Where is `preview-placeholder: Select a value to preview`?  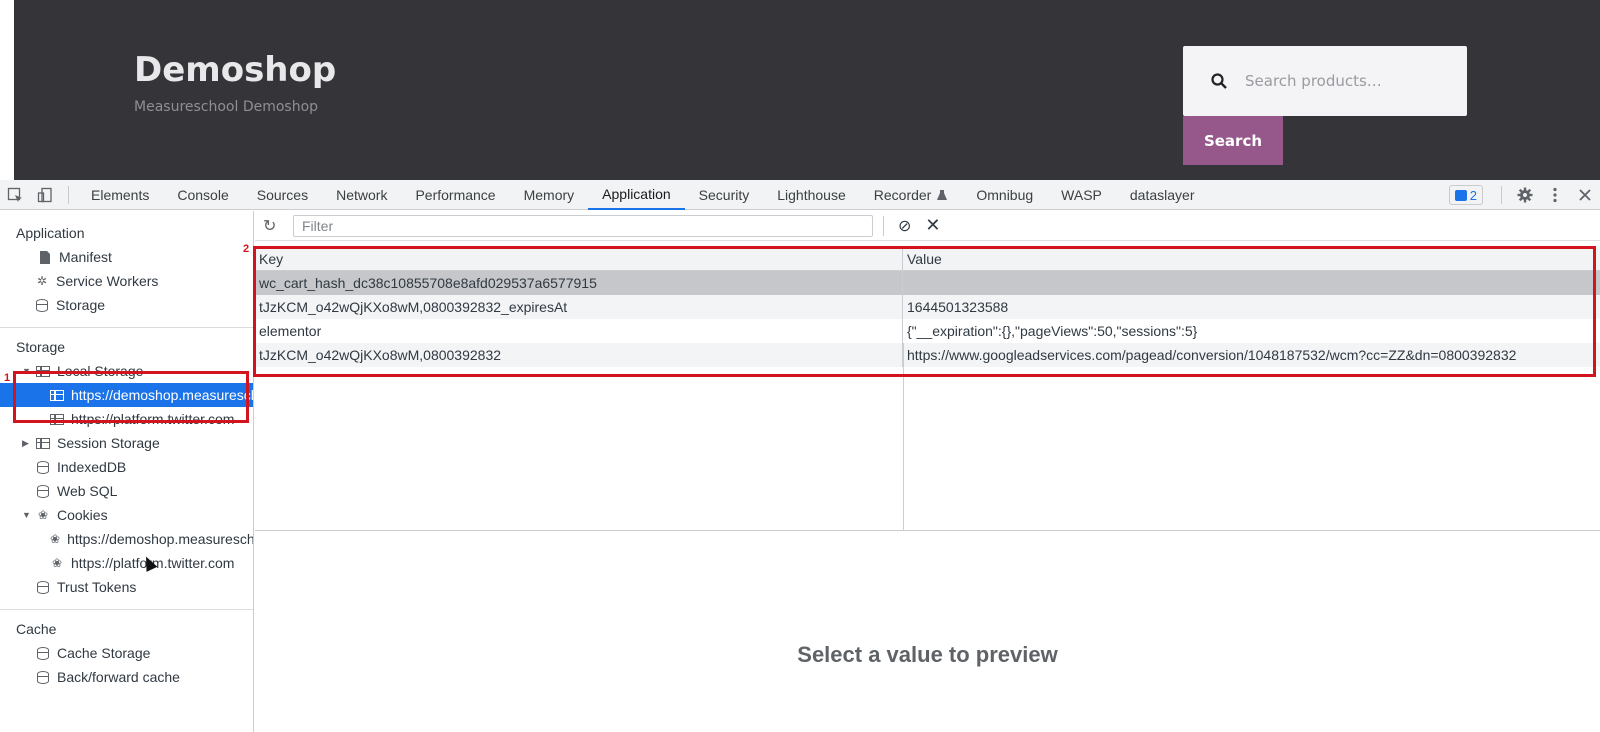
preview-placeholder: Select a value to preview is located at coordinates (927, 654).